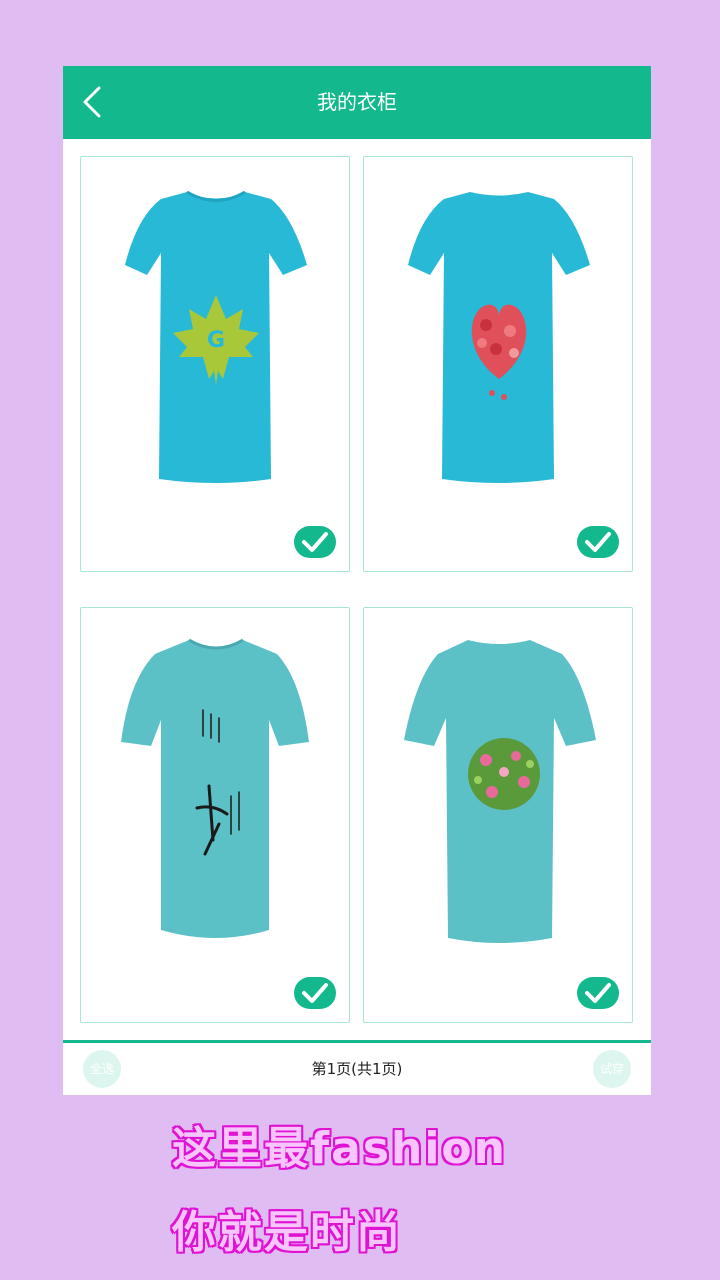  I want to click on bottom-bar: 第1页(共1页) 全选 试穿, so click(357, 1069).